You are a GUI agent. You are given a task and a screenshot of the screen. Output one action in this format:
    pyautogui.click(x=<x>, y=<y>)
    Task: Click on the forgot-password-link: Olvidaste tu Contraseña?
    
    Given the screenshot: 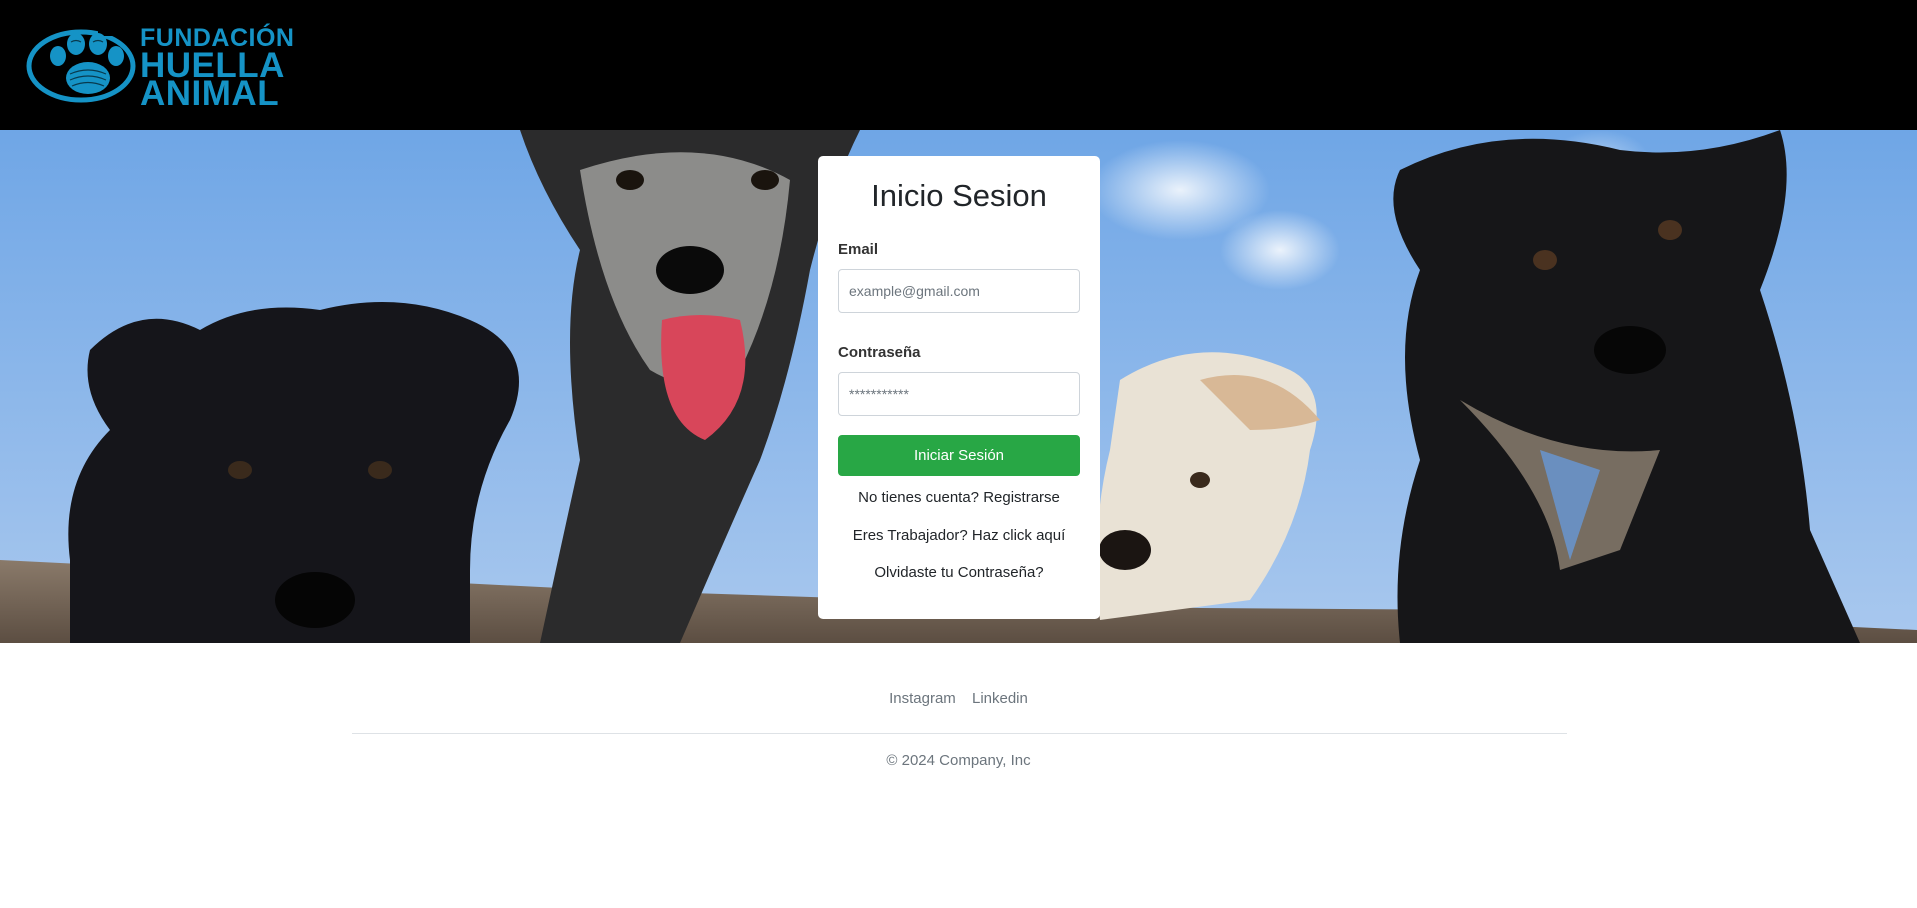 What is the action you would take?
    pyautogui.click(x=959, y=573)
    